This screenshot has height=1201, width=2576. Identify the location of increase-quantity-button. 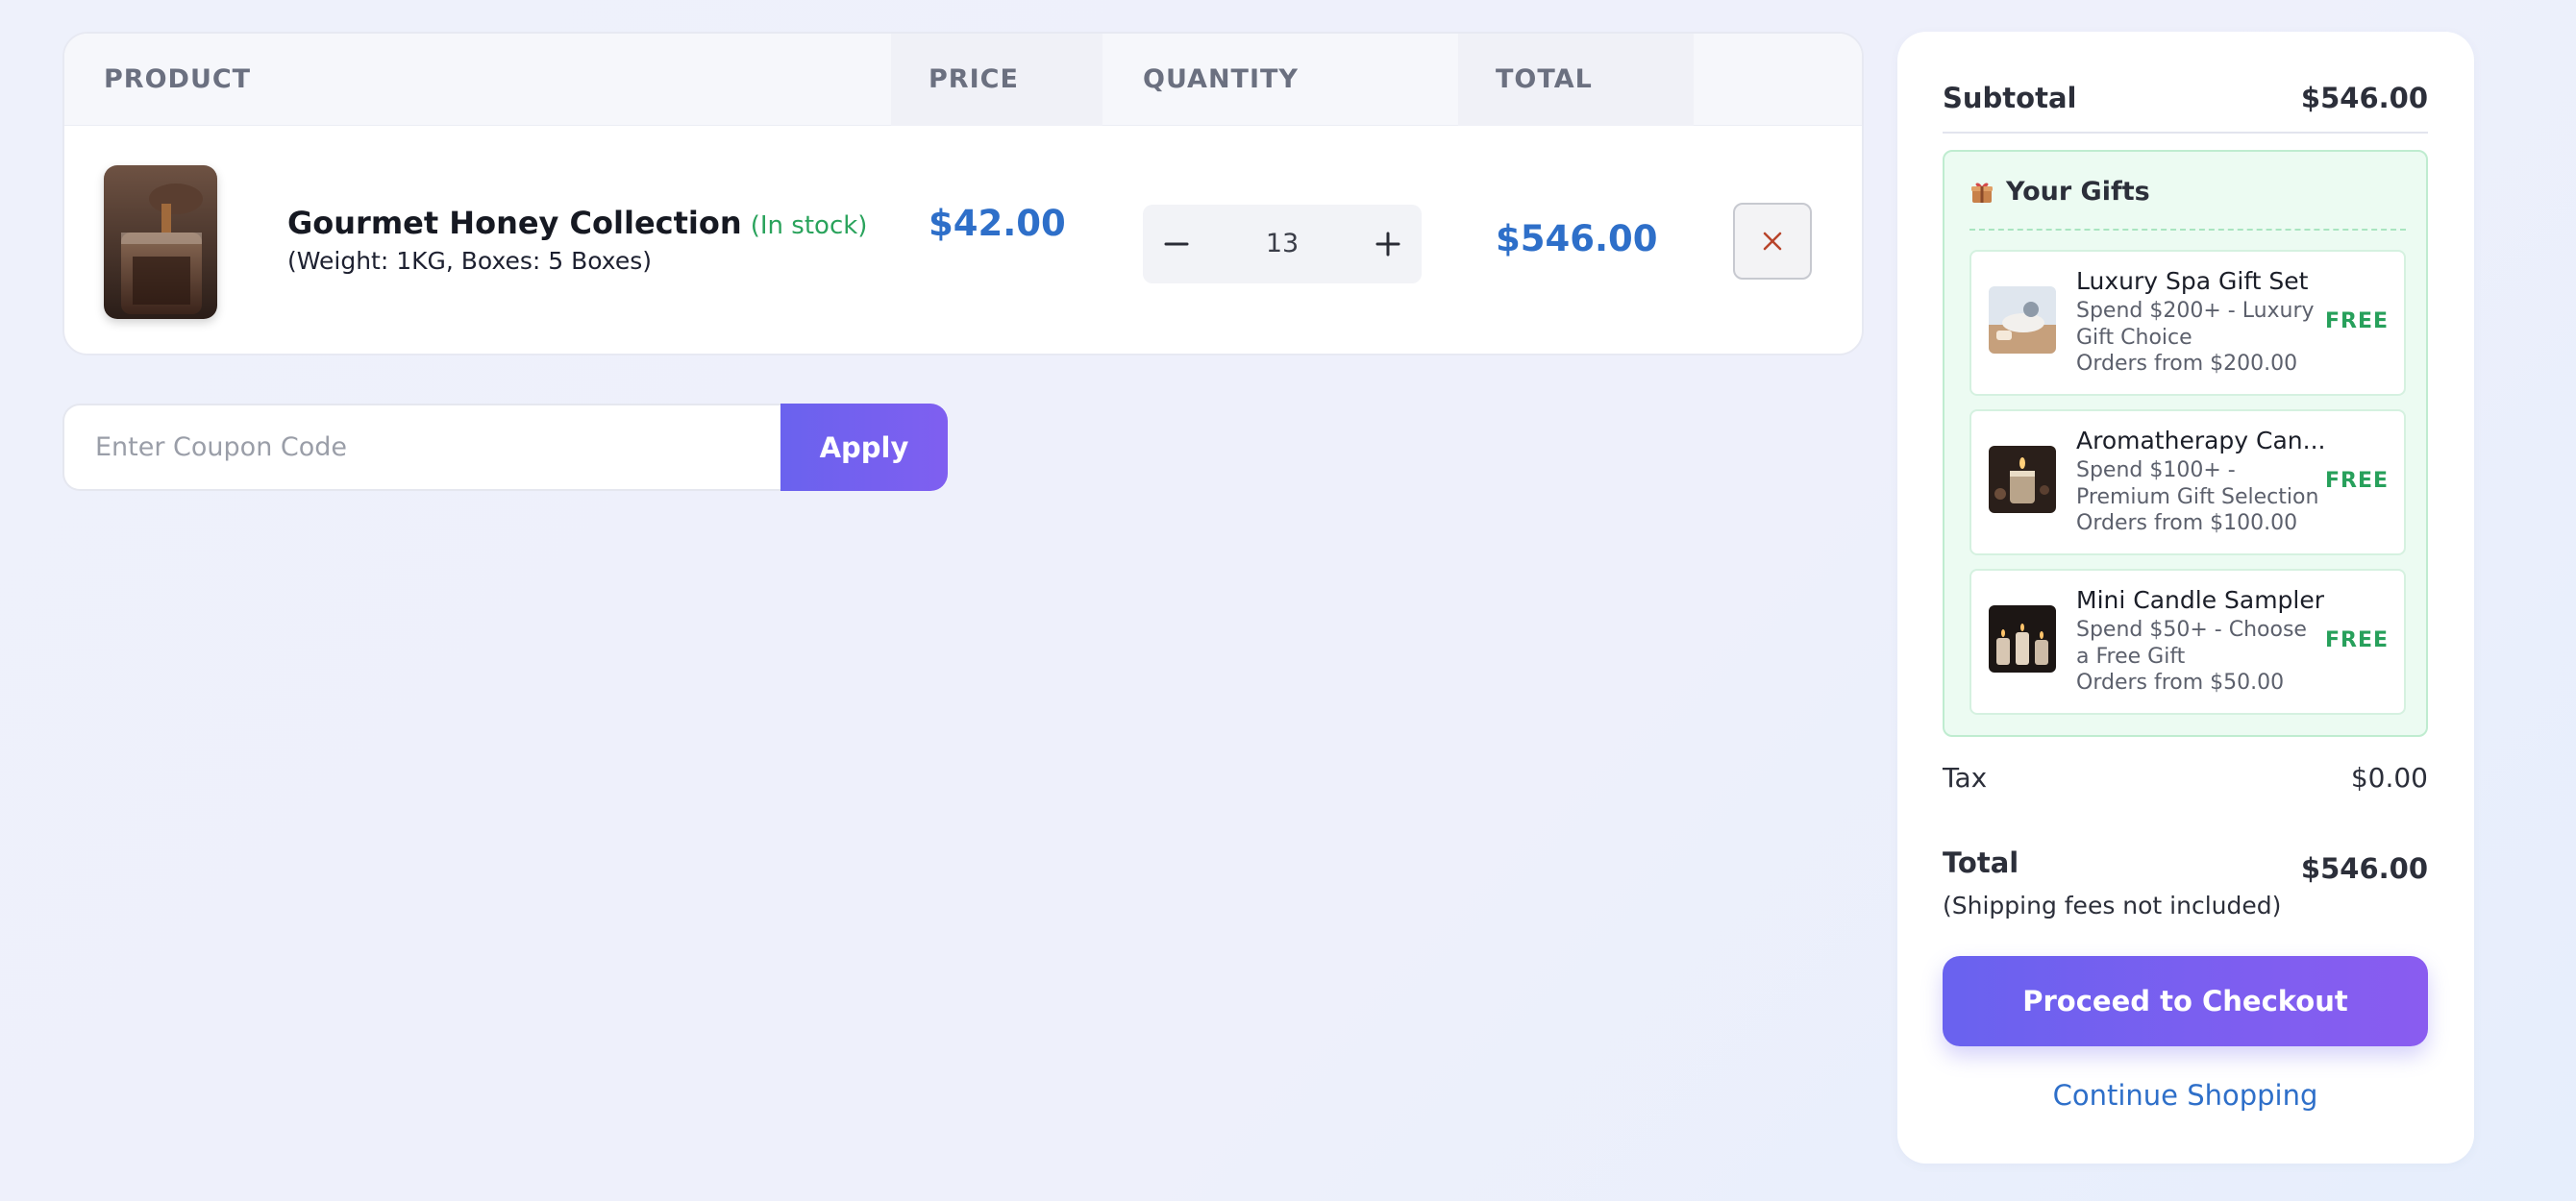
(1388, 244).